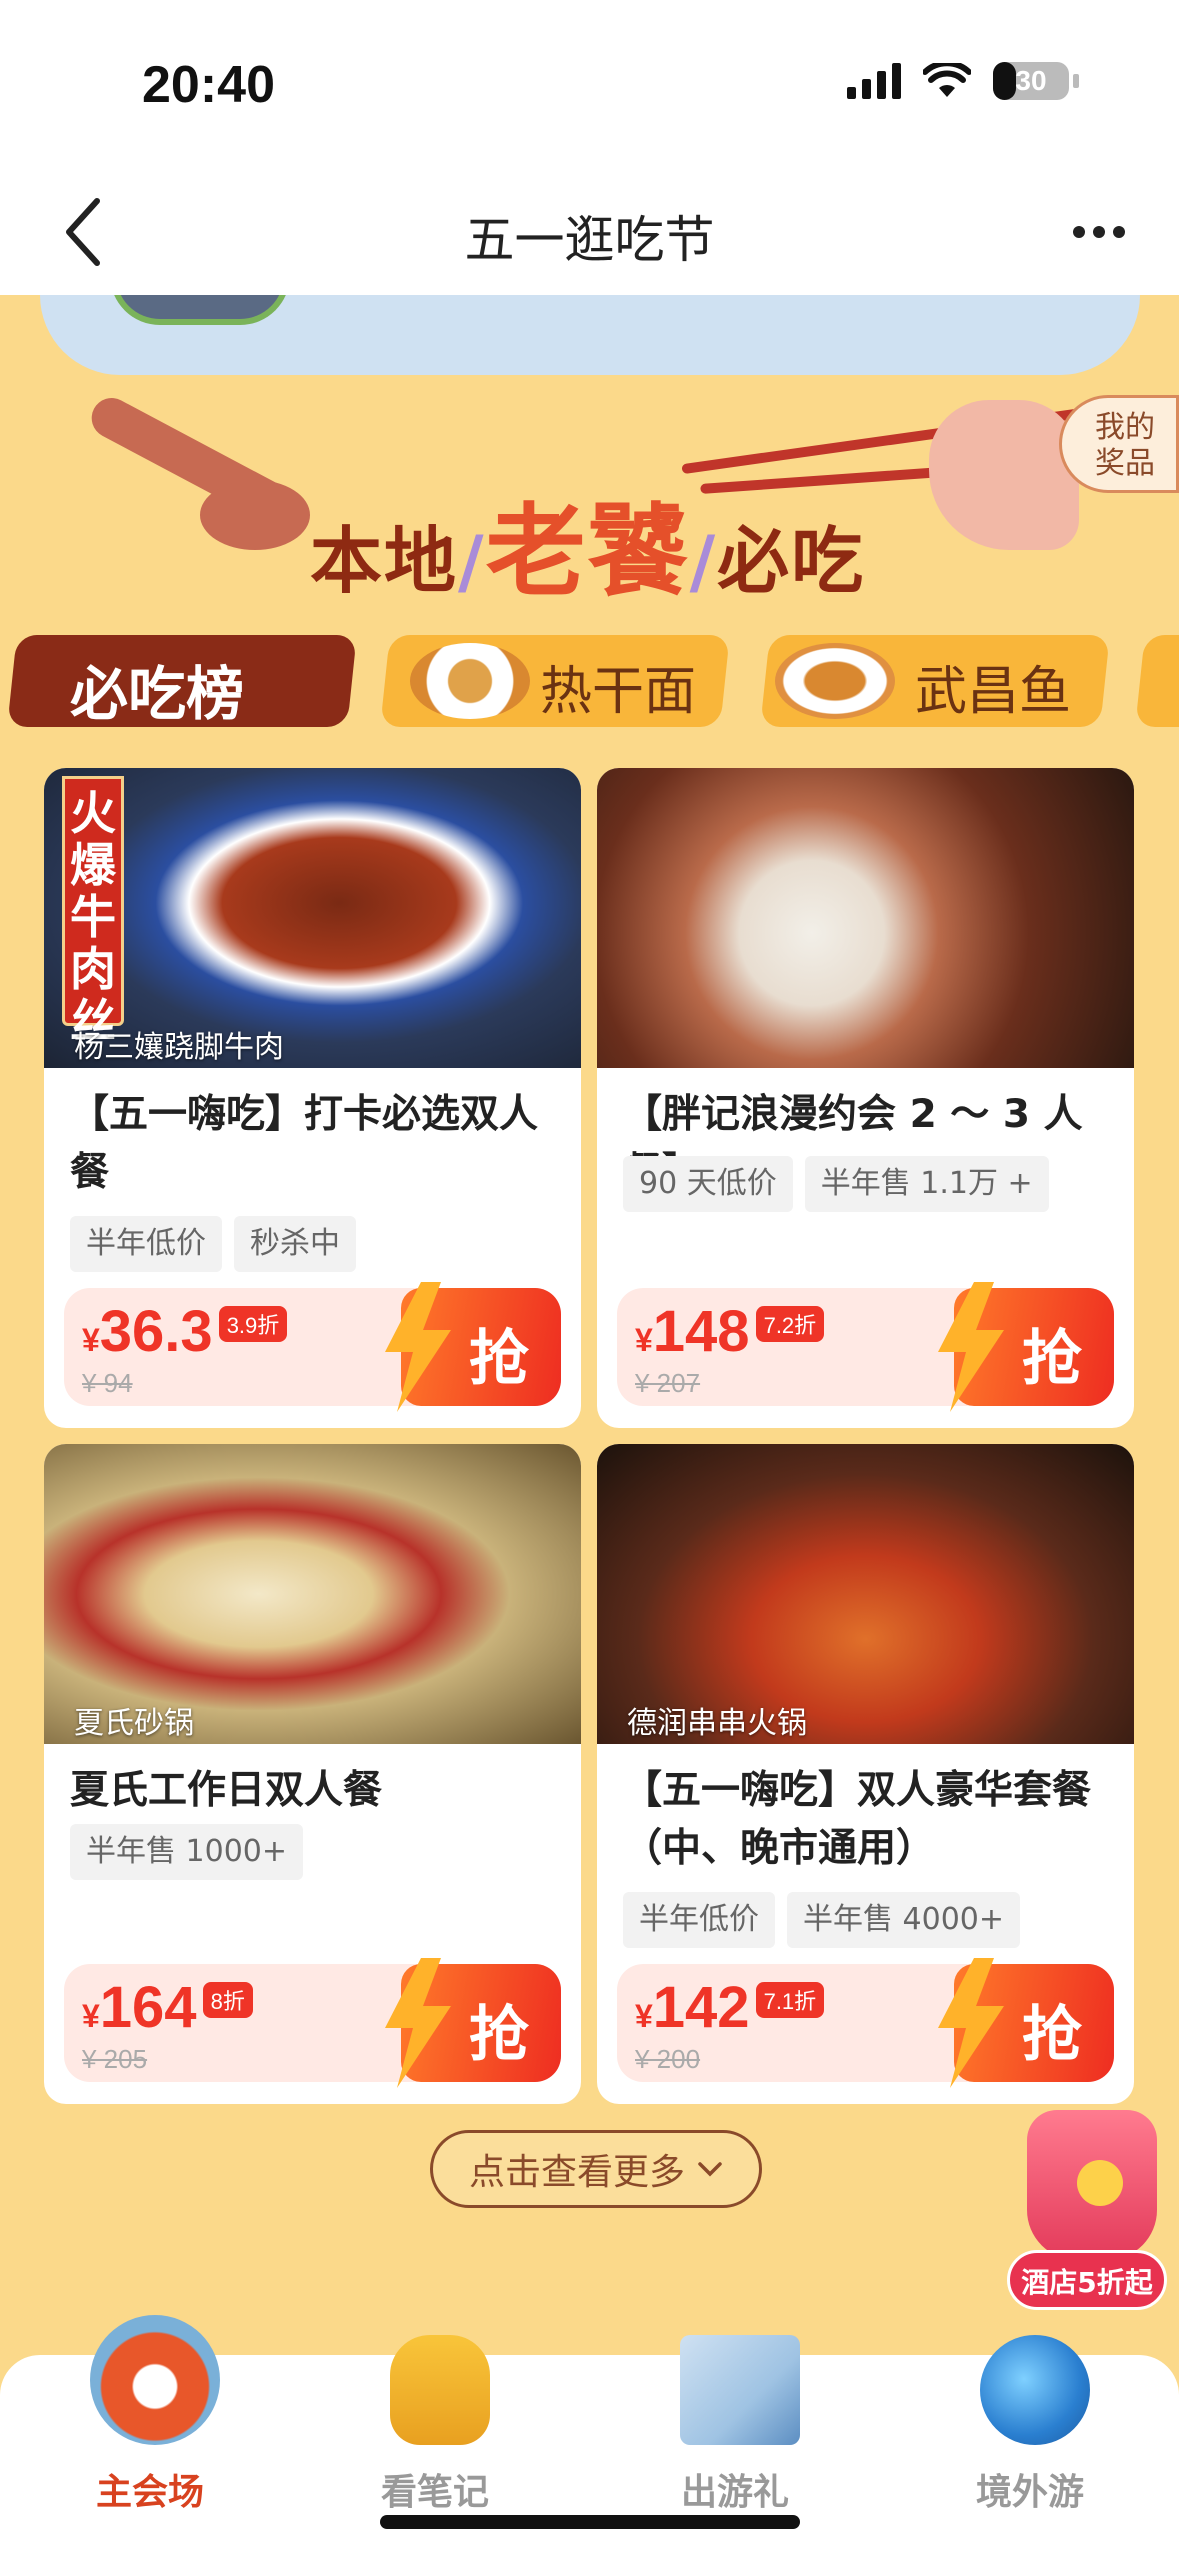 The height and width of the screenshot is (2556, 1179). Describe the element at coordinates (134, 1723) in the screenshot. I see `shop-name: 夏氏砂锅` at that location.